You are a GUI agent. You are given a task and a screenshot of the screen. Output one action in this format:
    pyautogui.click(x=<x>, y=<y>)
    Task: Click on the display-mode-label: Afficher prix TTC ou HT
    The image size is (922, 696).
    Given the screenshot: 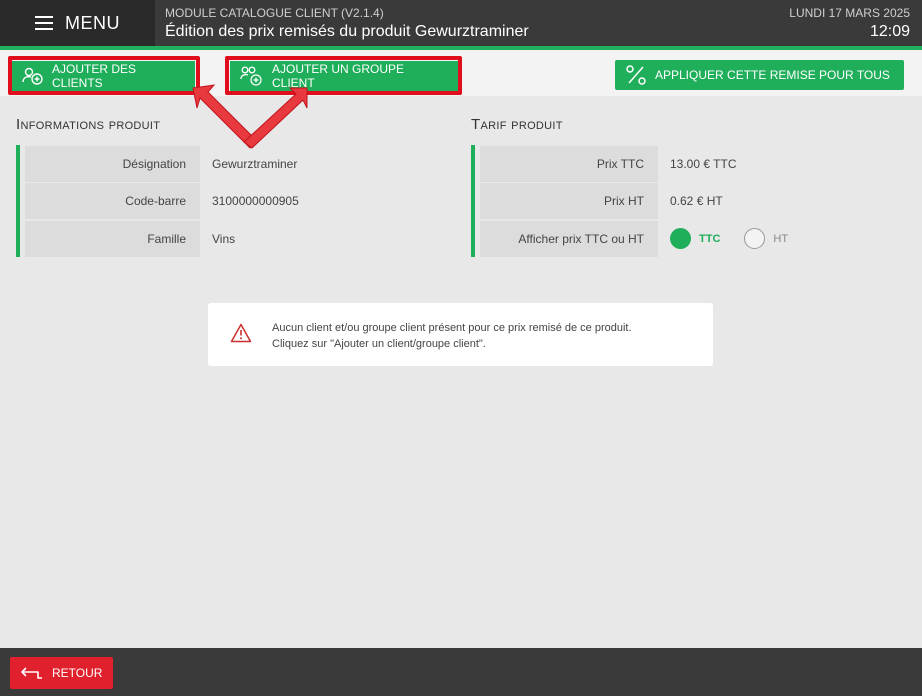 What is the action you would take?
    pyautogui.click(x=569, y=238)
    